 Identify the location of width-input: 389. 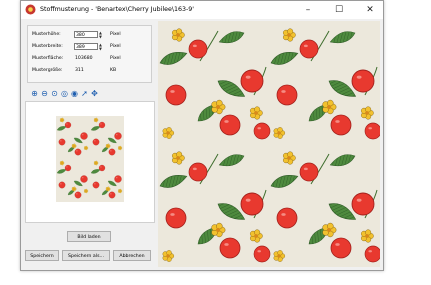
(86, 46).